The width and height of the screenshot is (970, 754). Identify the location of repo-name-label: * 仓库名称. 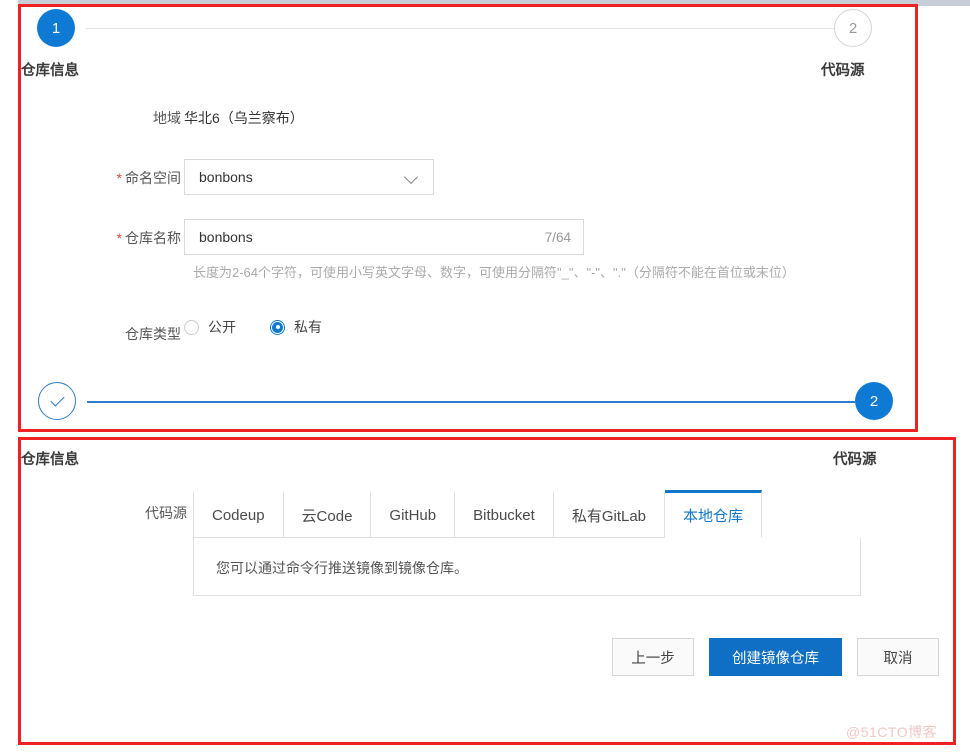
(90, 238).